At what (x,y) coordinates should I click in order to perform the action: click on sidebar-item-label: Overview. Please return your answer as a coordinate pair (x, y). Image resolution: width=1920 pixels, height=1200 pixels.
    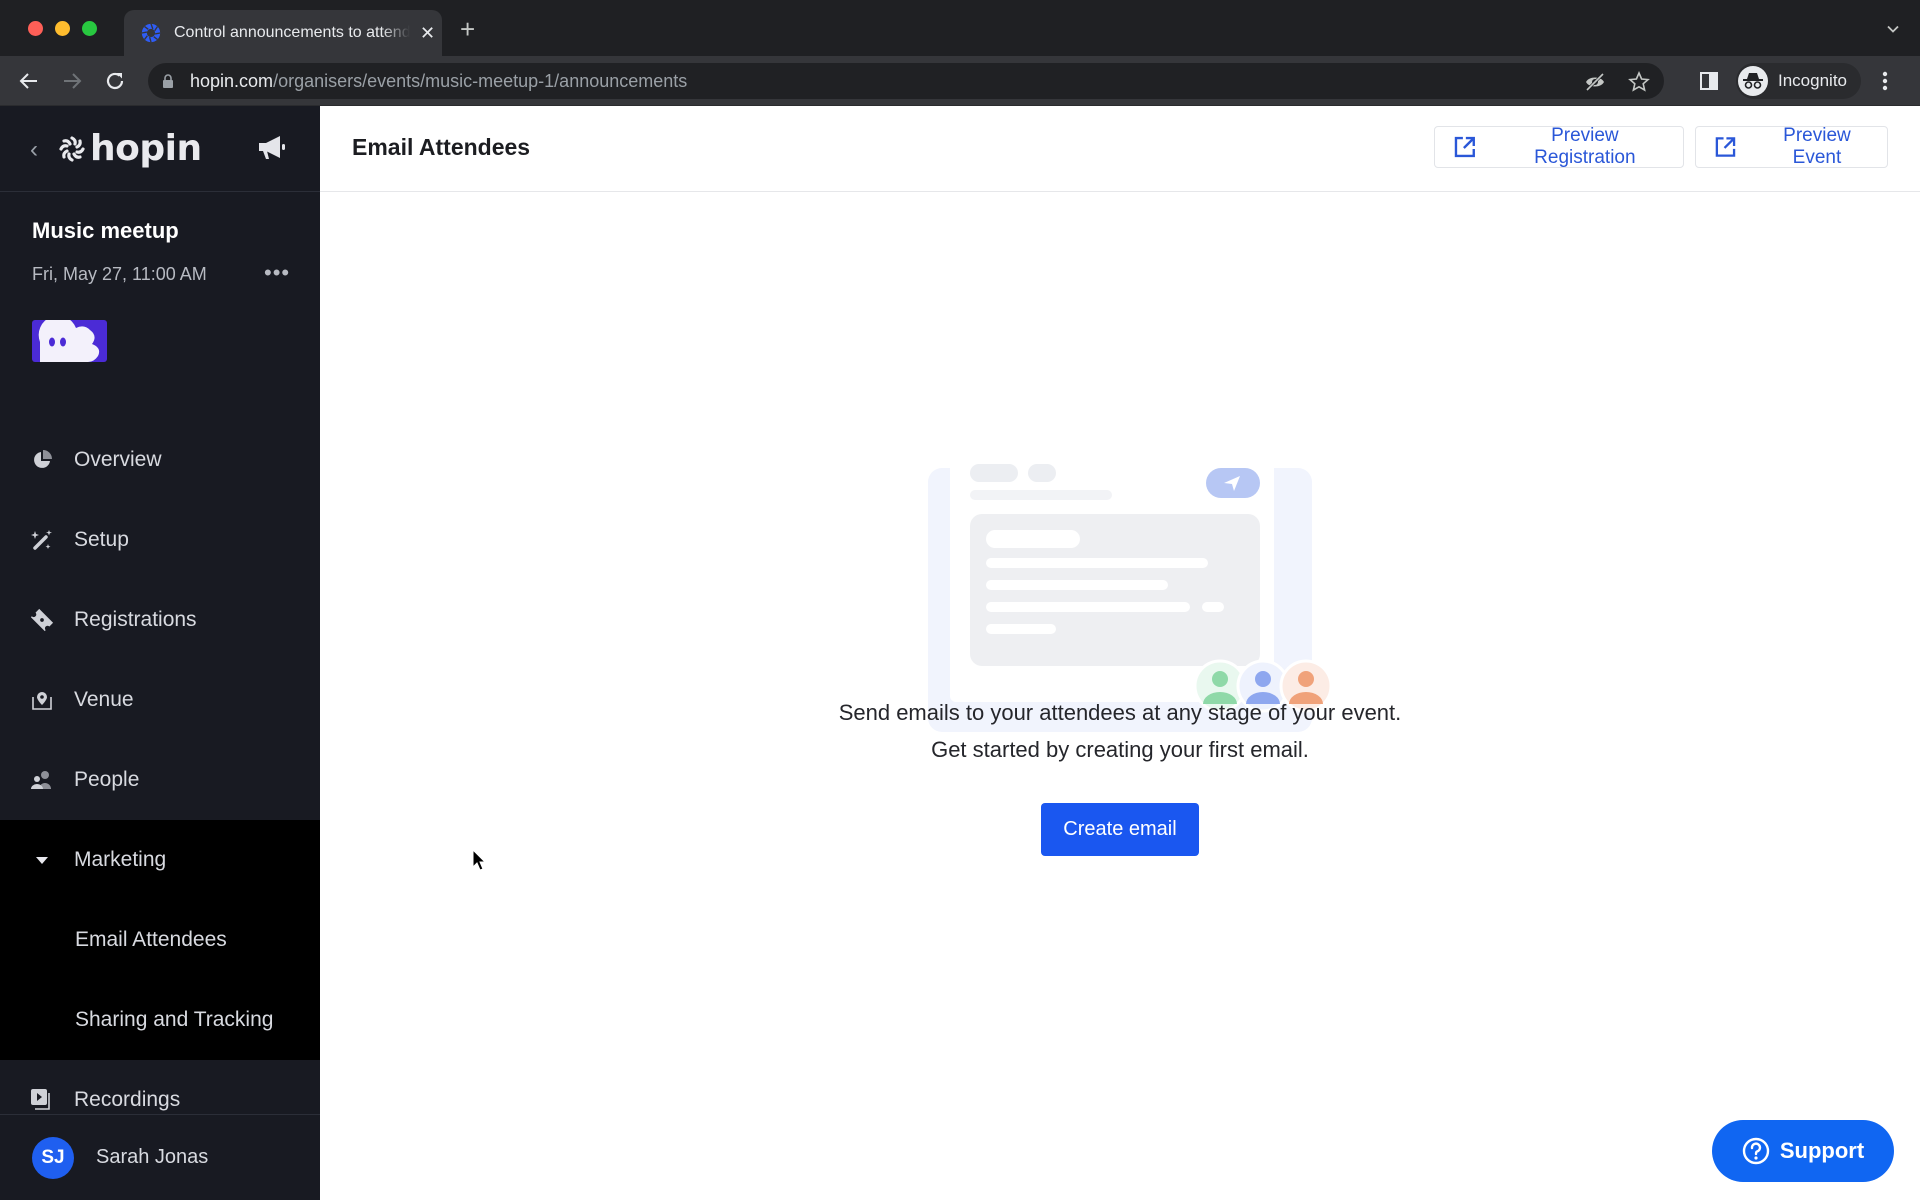
    Looking at the image, I should click on (118, 459).